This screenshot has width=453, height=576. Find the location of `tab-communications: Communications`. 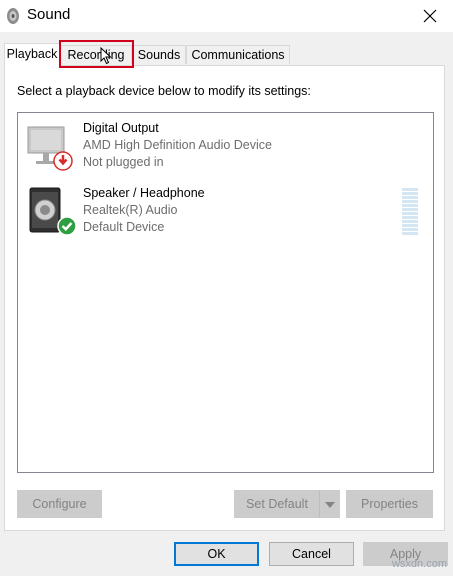

tab-communications: Communications is located at coordinates (238, 54).